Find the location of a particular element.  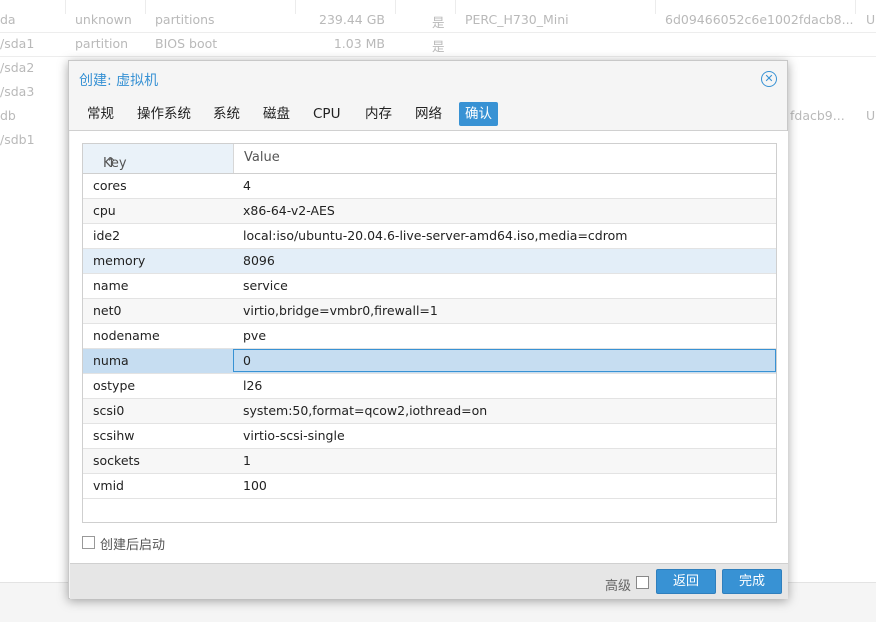

finish-button: 完成 is located at coordinates (752, 581).